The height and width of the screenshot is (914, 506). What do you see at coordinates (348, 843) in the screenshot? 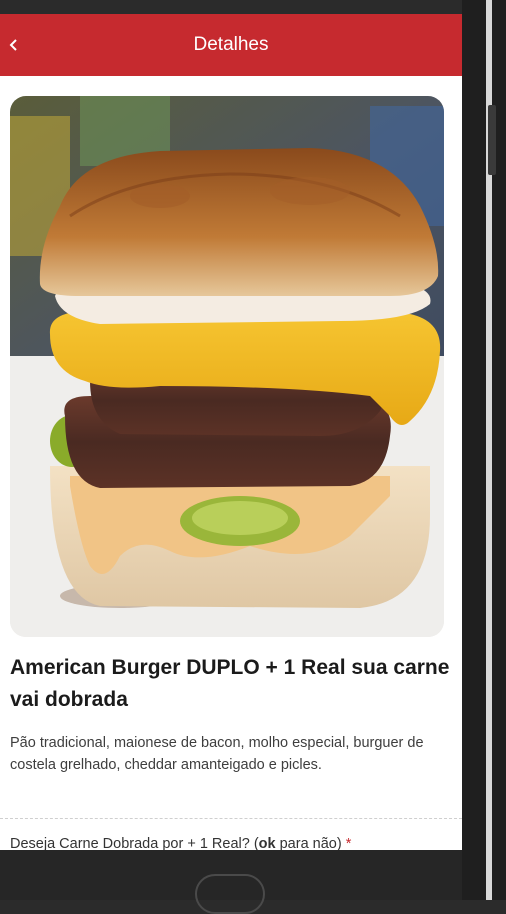
I see `required-marker: *` at bounding box center [348, 843].